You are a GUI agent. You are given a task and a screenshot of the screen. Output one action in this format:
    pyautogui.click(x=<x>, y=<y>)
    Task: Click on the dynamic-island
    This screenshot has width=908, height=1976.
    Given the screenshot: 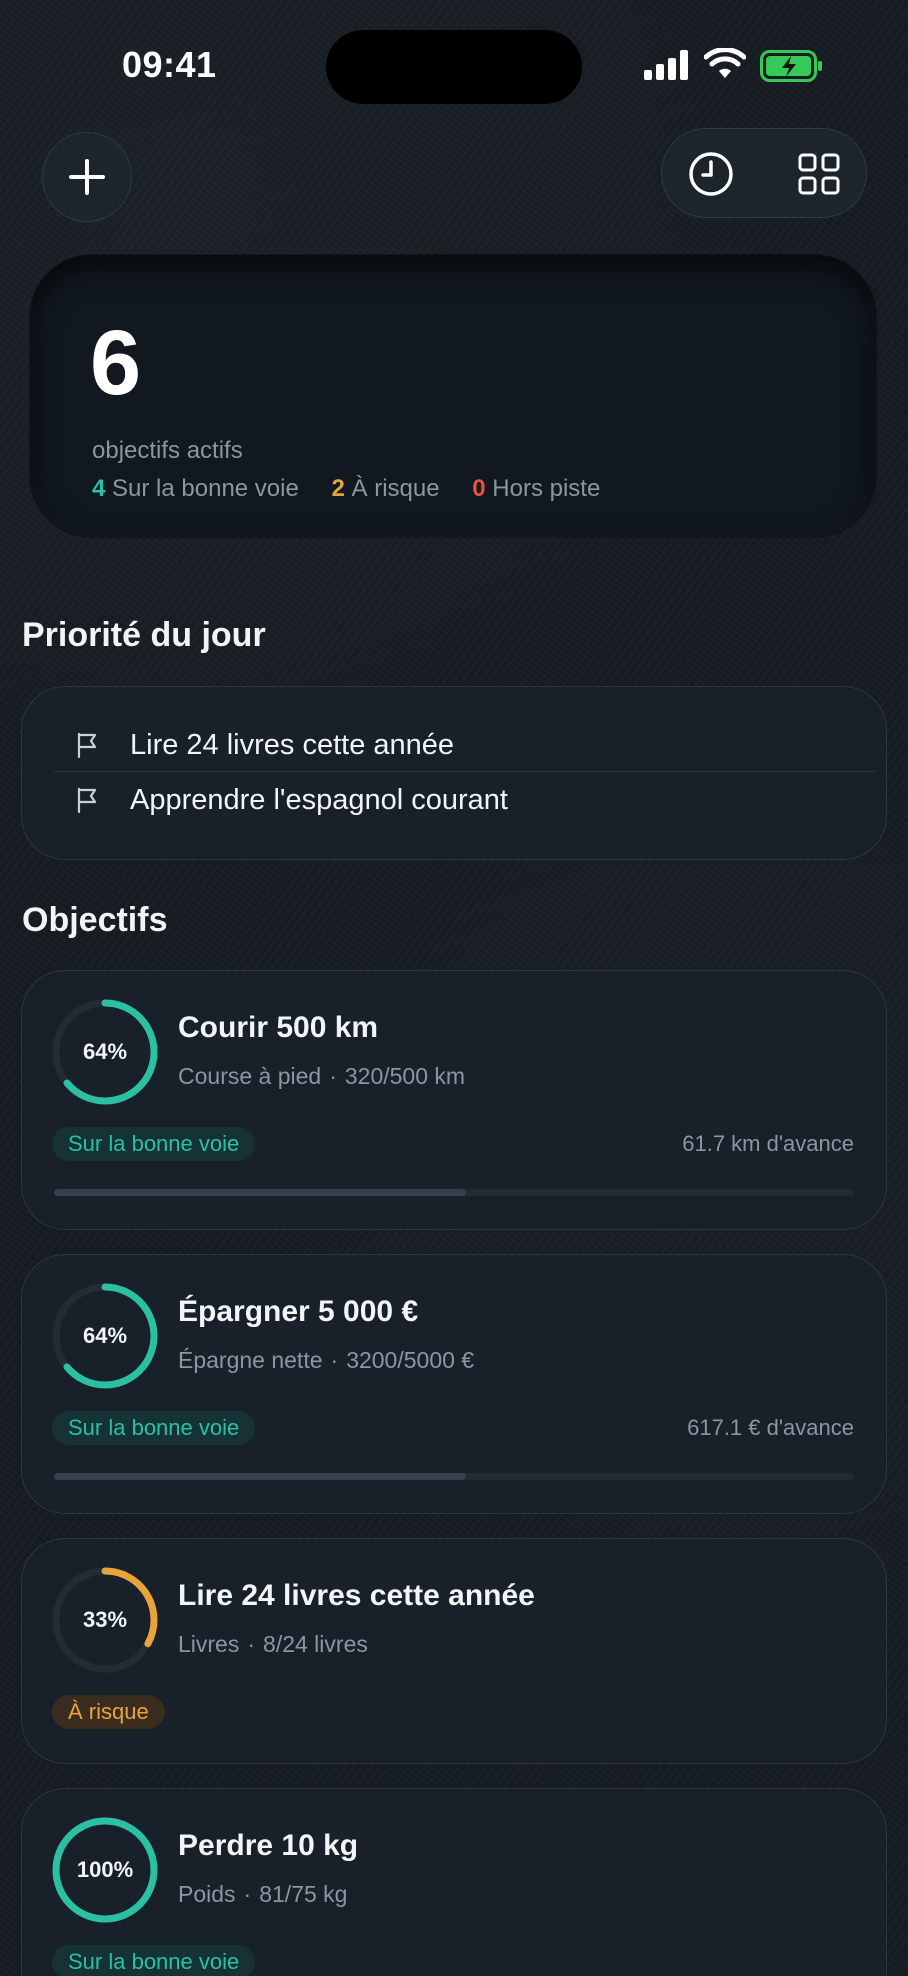 What is the action you would take?
    pyautogui.click(x=454, y=67)
    